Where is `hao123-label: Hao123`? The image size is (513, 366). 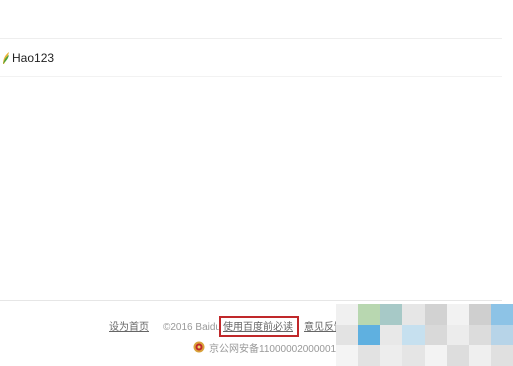
hao123-label: Hao123 is located at coordinates (33, 58).